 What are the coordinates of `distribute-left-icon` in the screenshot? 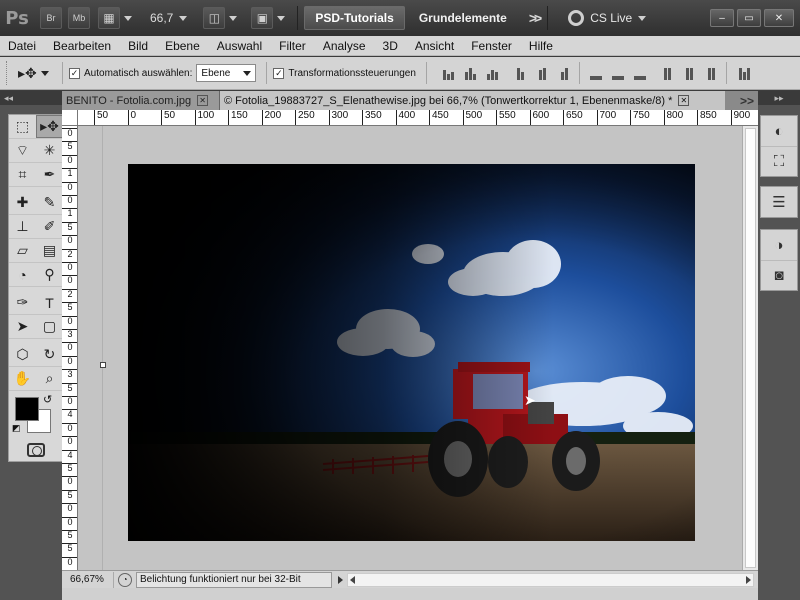 It's located at (668, 73).